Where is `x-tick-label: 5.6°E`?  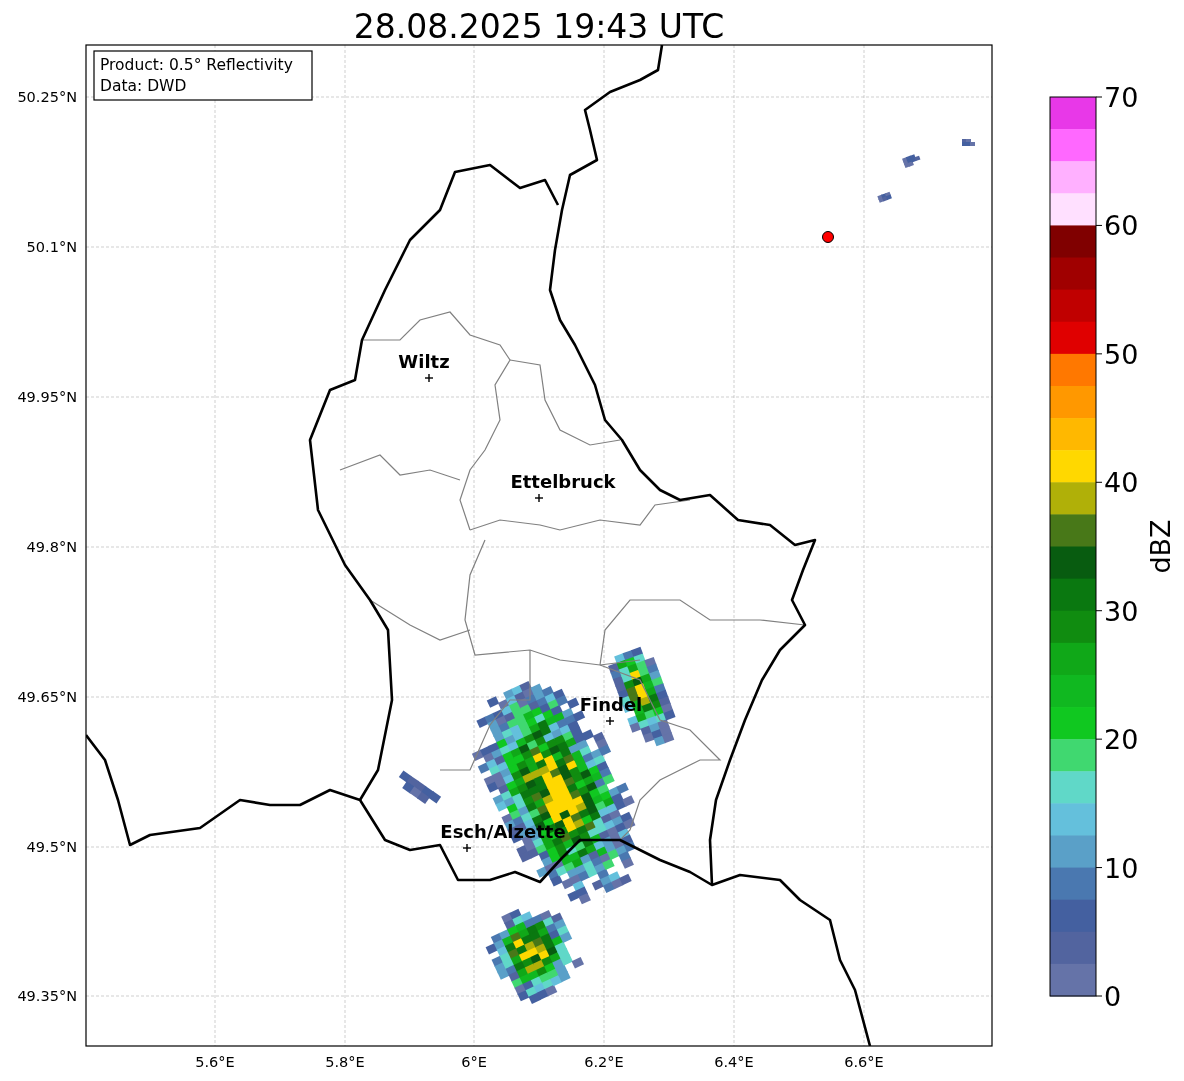 x-tick-label: 5.6°E is located at coordinates (215, 1062).